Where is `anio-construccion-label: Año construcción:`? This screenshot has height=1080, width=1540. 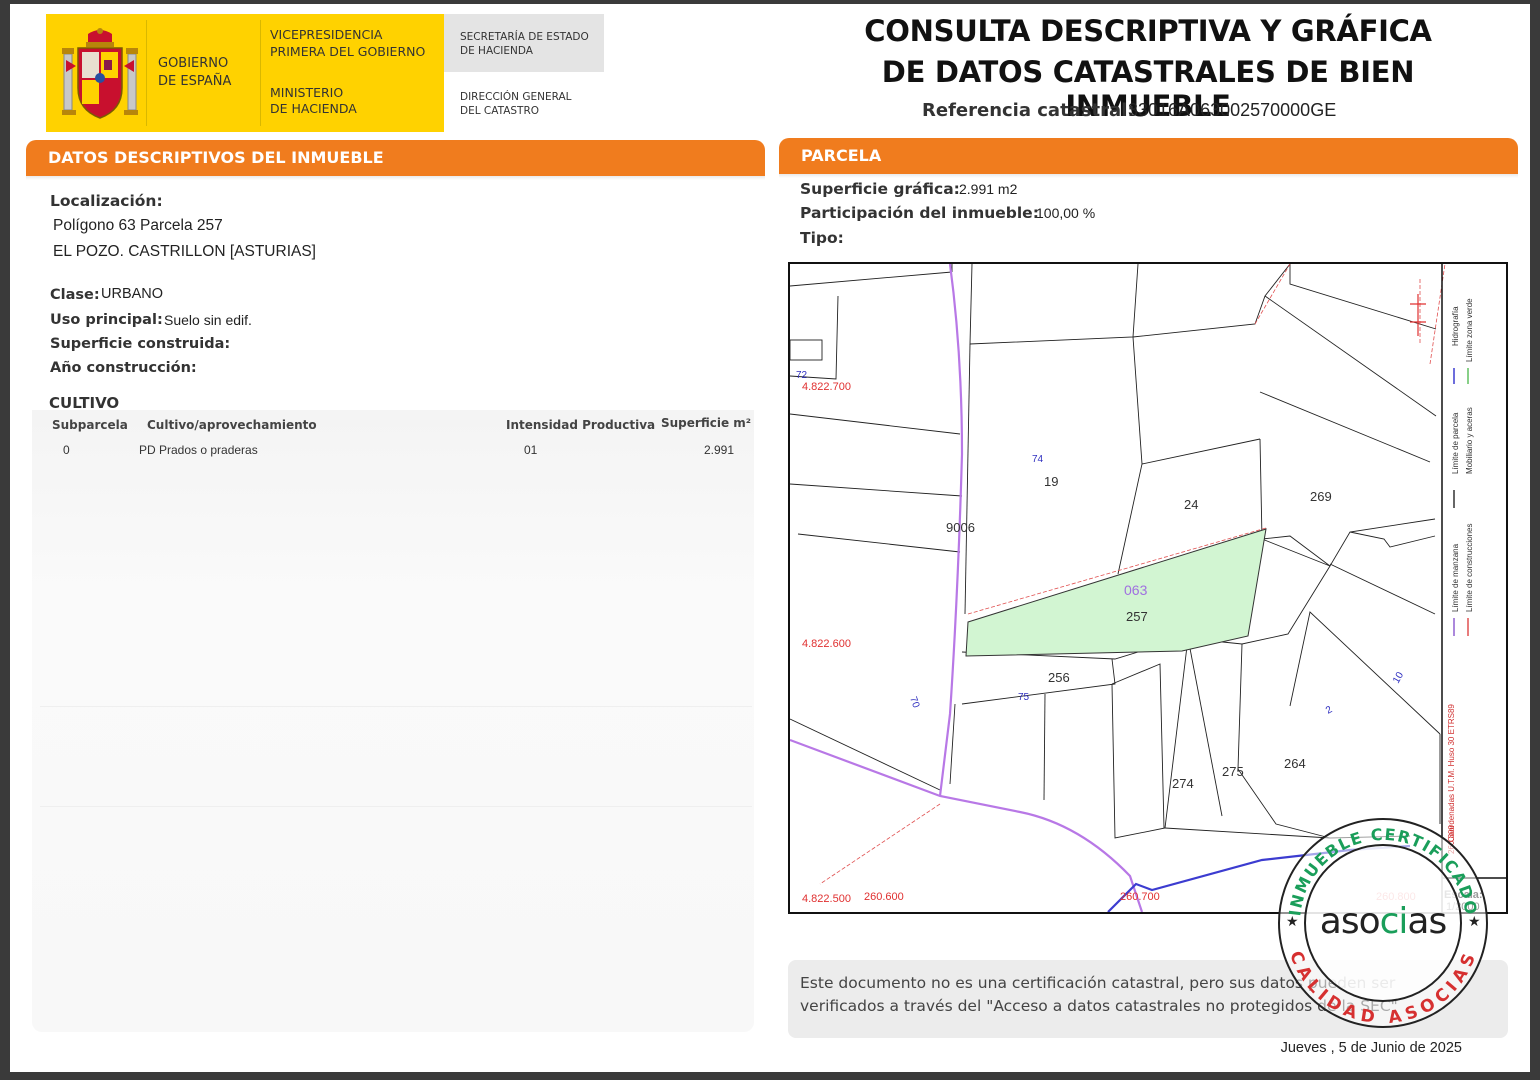 anio-construccion-label: Año construcción: is located at coordinates (123, 368).